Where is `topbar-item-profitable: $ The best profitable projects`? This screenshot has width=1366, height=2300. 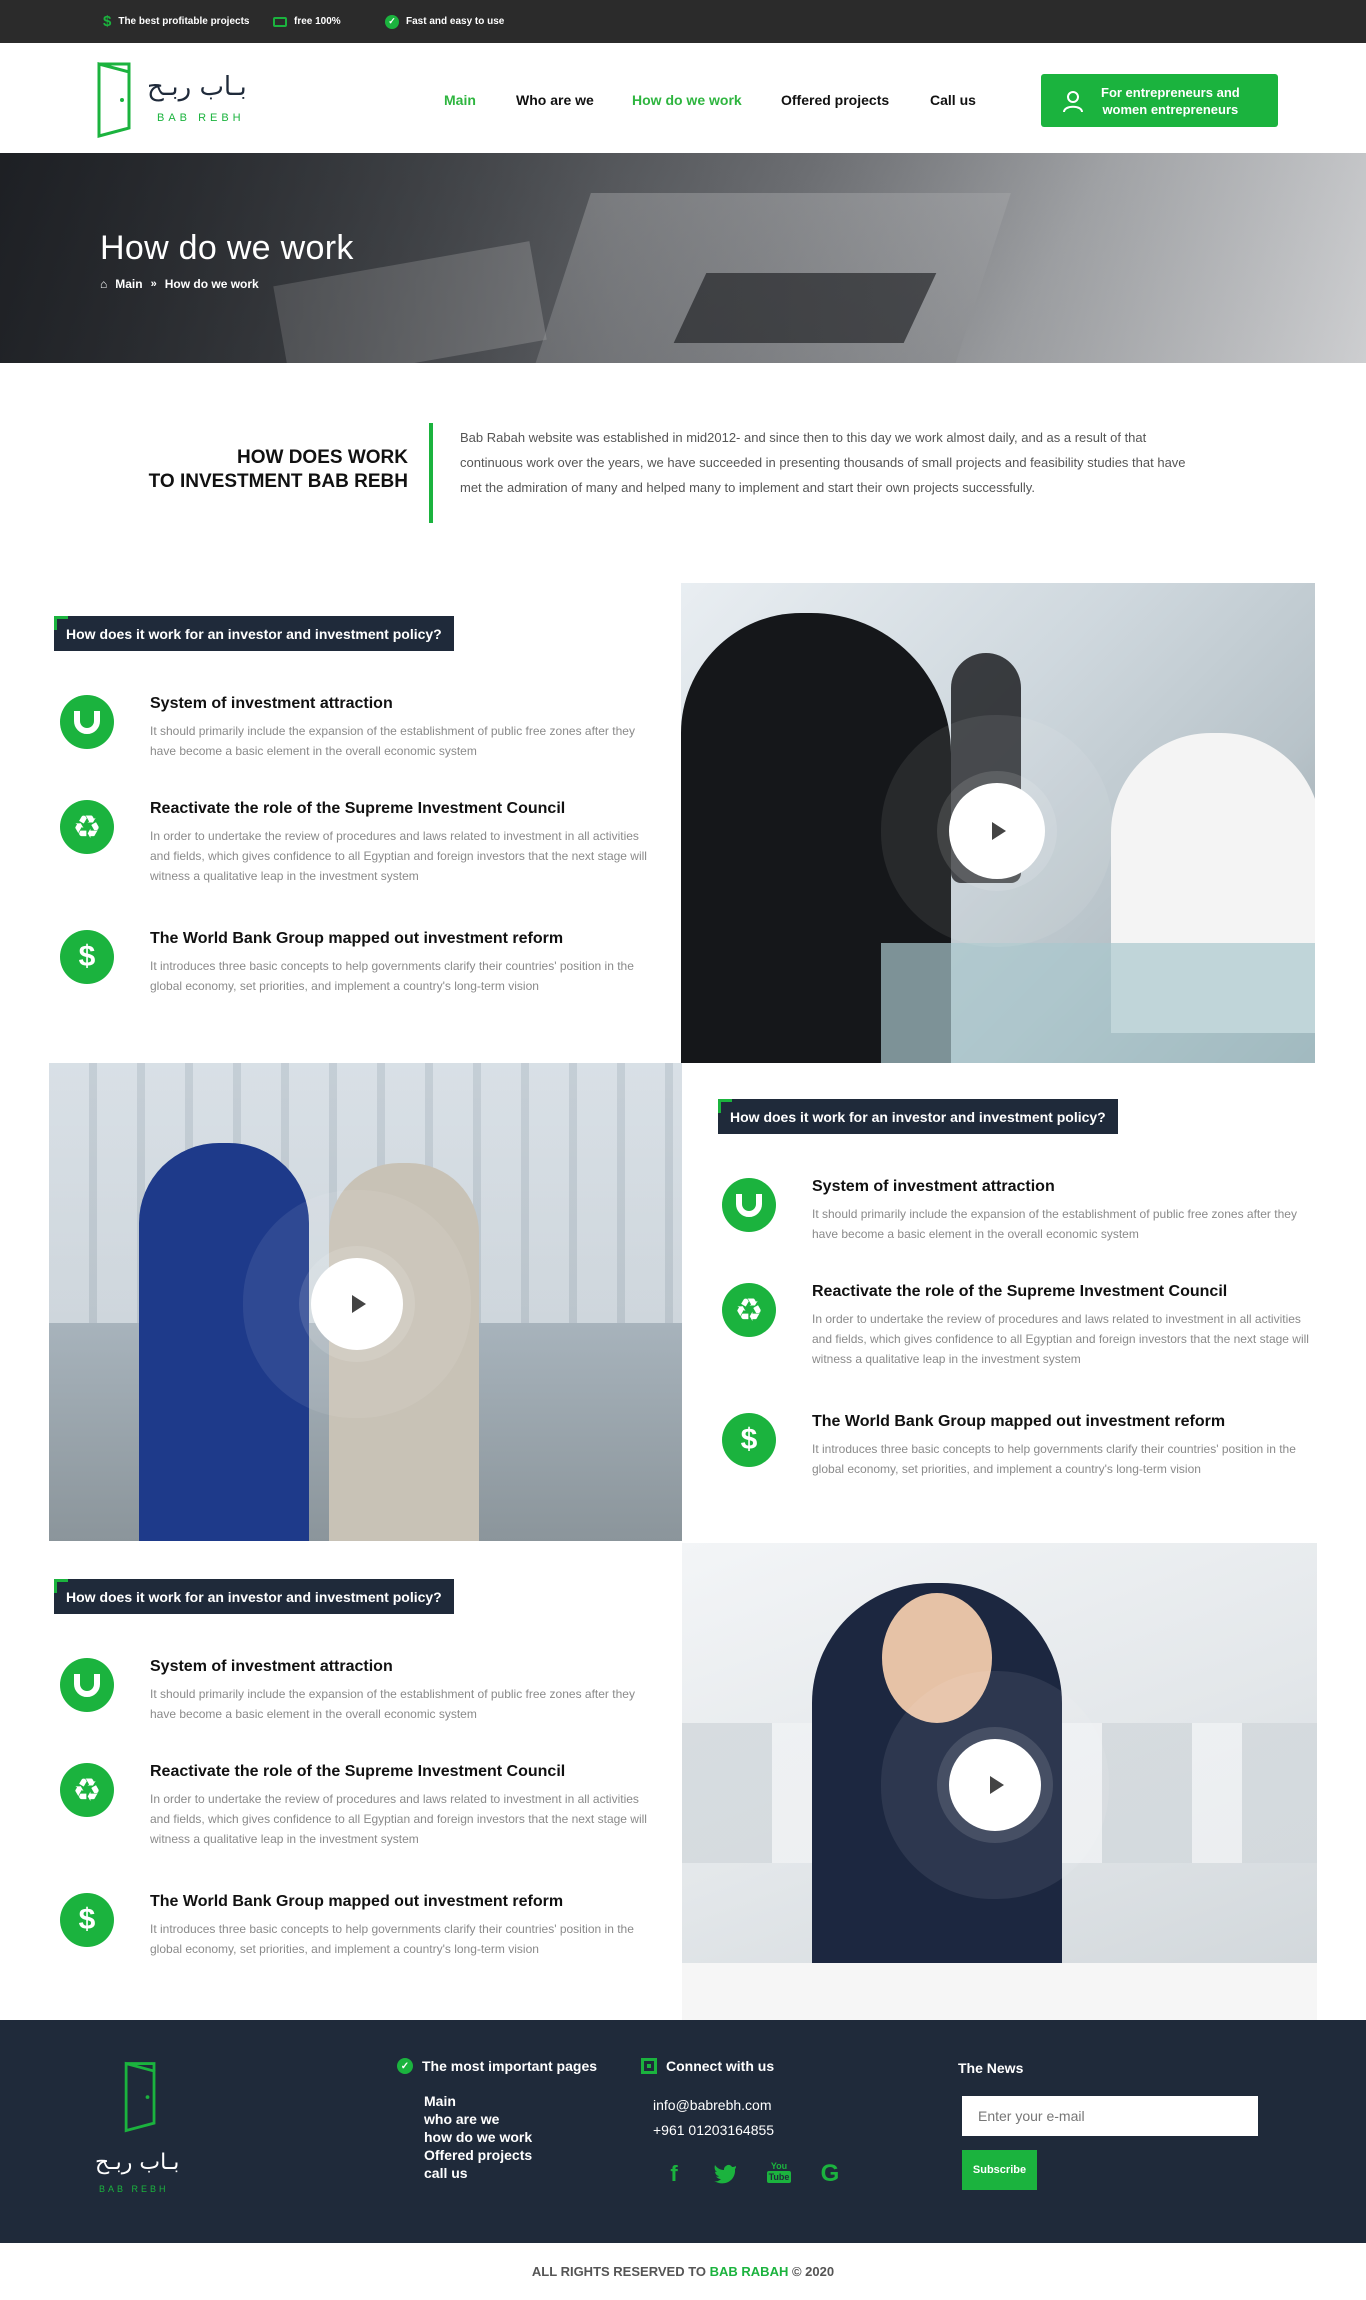 topbar-item-profitable: $ The best profitable projects is located at coordinates (176, 21).